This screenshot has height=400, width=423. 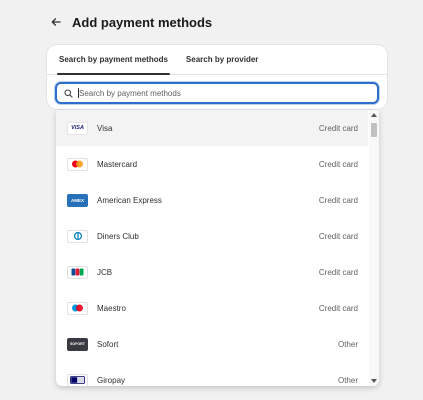 What do you see at coordinates (105, 272) in the screenshot?
I see `method-name: JCB` at bounding box center [105, 272].